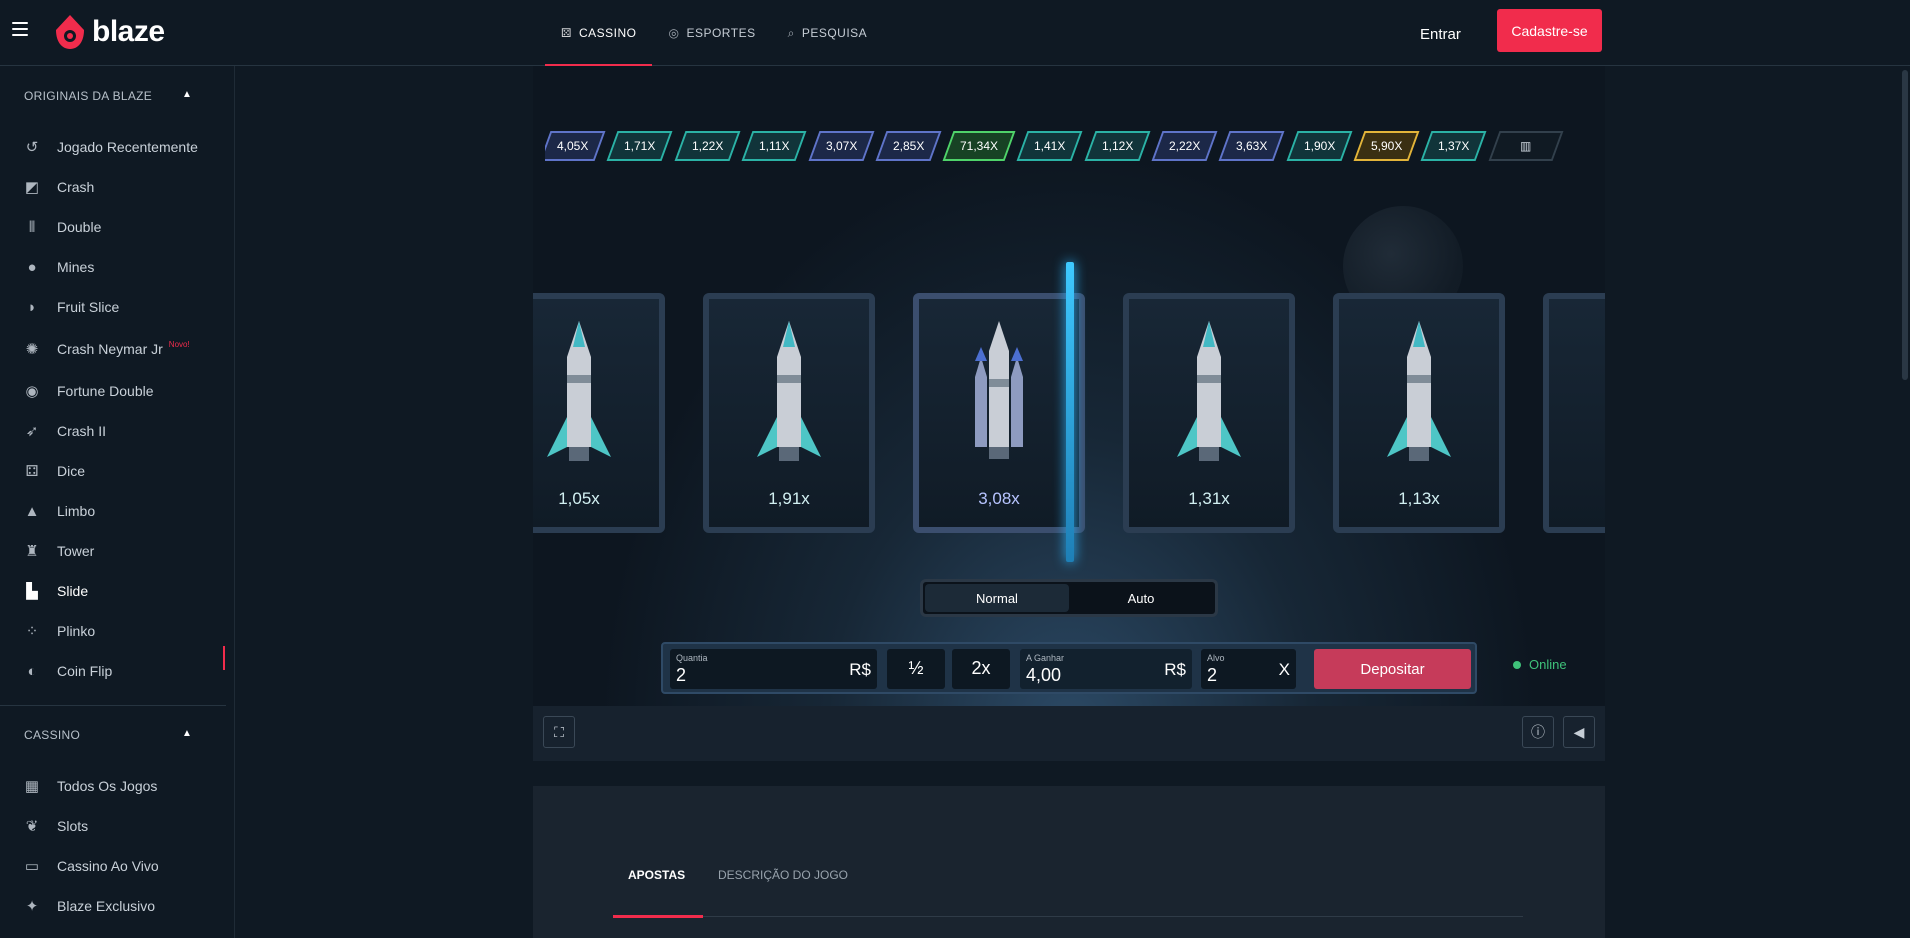 The width and height of the screenshot is (1910, 938). I want to click on limbo-icon: ▲, so click(32, 511).